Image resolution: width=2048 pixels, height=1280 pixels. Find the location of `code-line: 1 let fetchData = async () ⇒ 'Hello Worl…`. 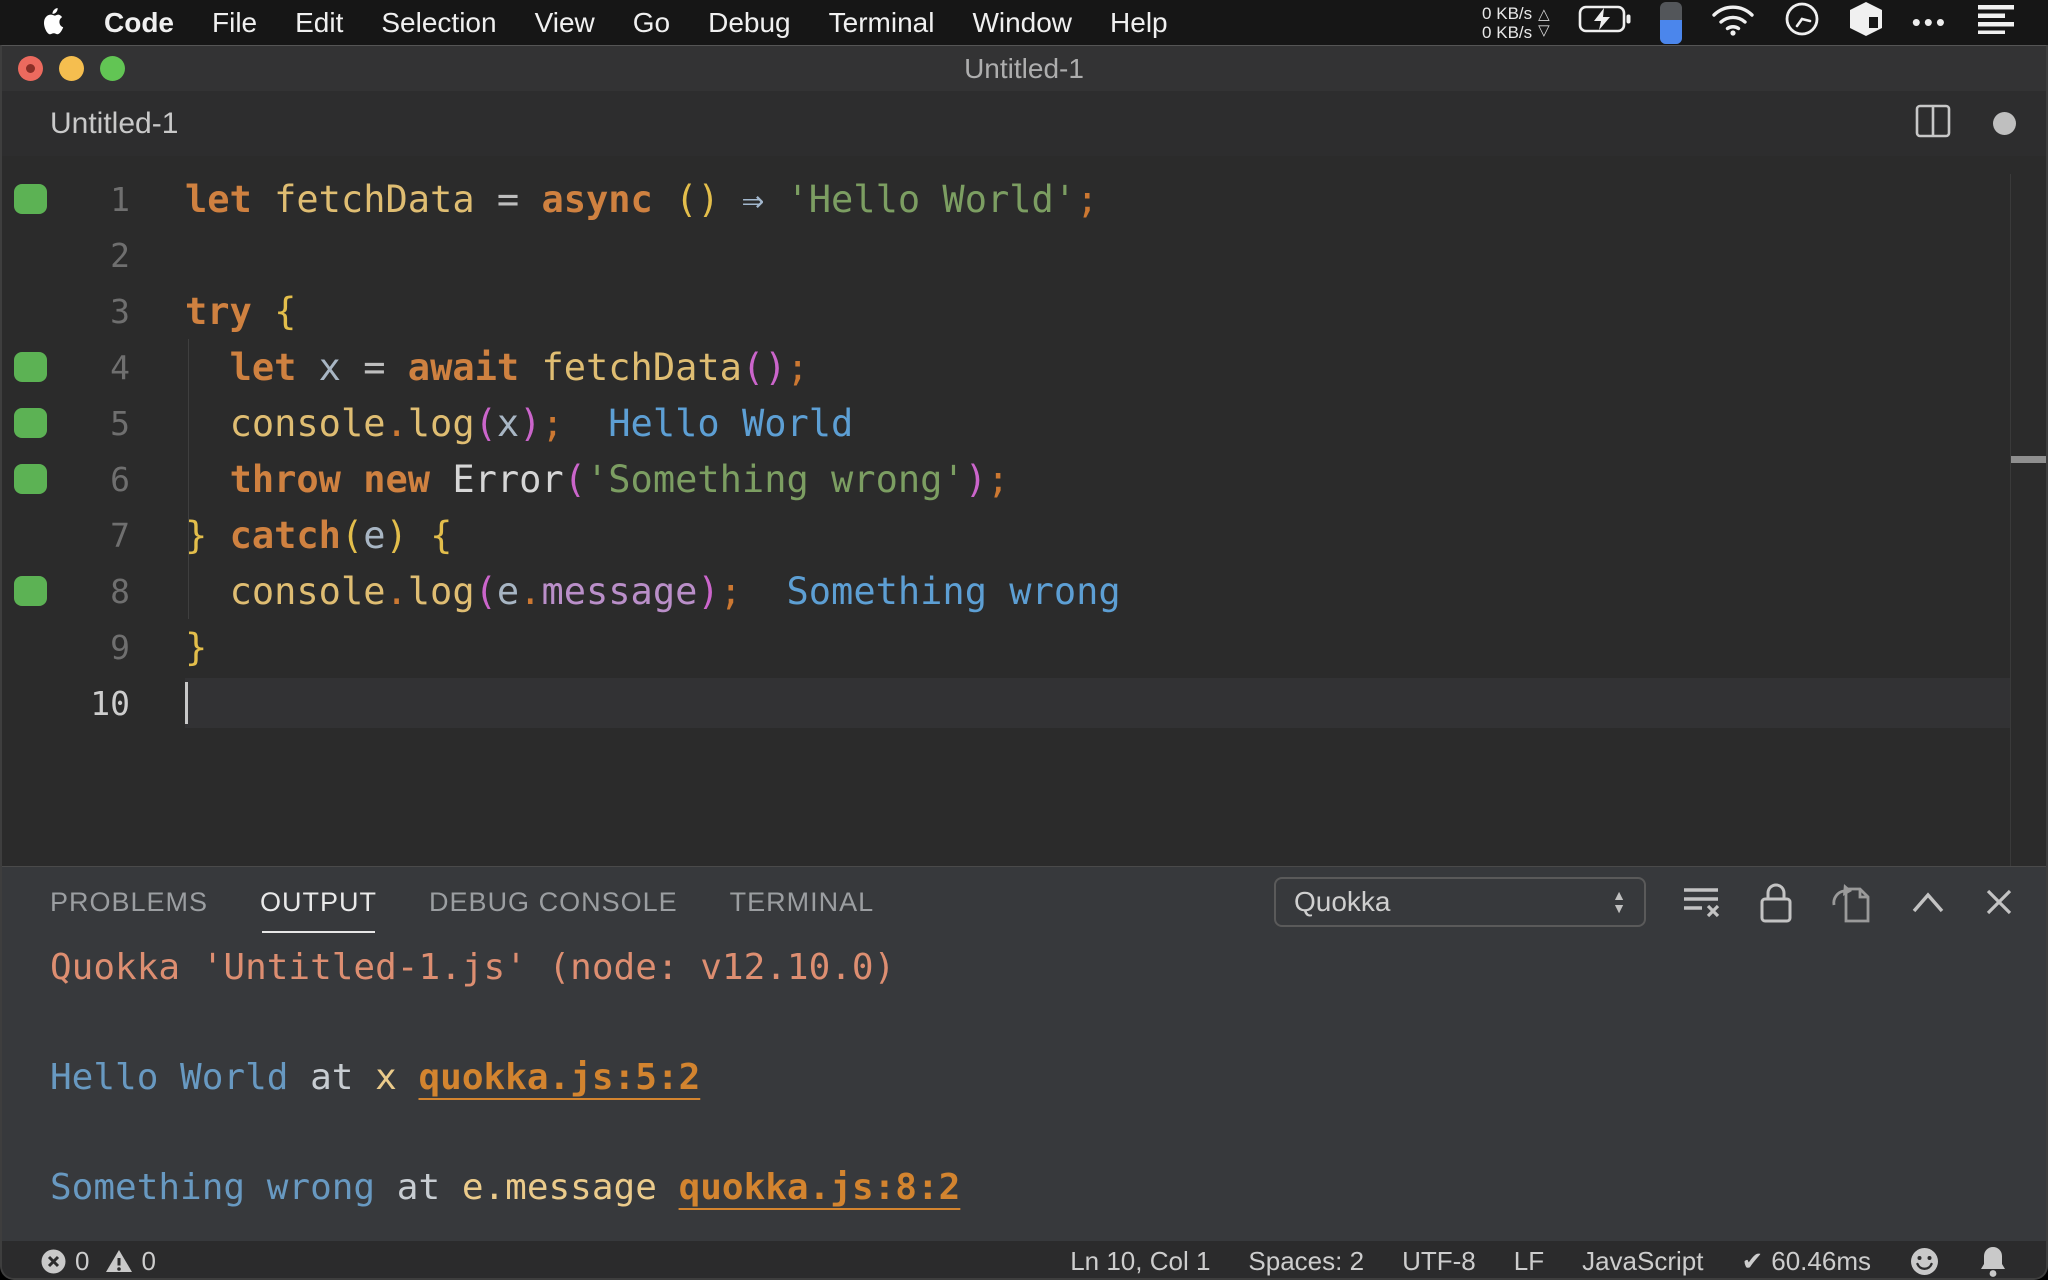

code-line: 1 let fetchData = async () ⇒ 'Hello Worl… is located at coordinates (1024, 199).